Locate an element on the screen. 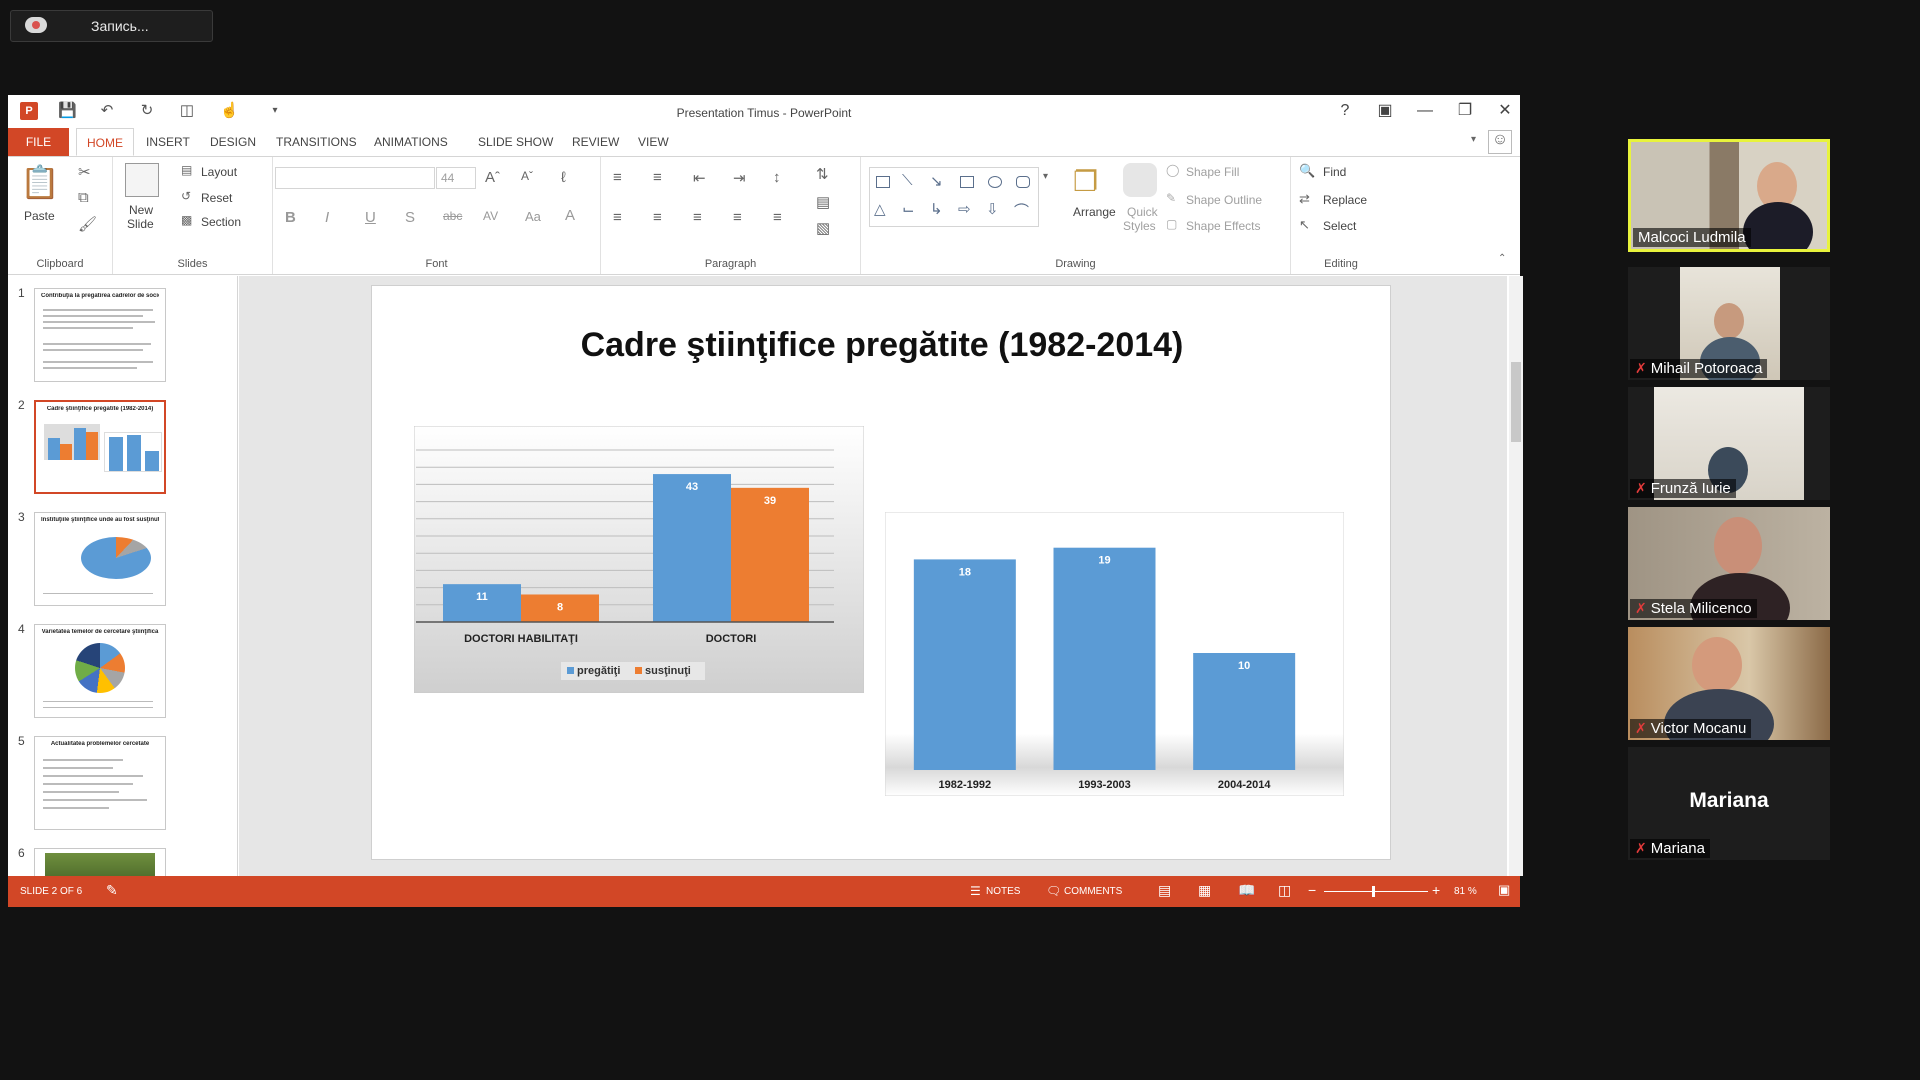  new-slide-label-2: Slide is located at coordinates (140, 224).